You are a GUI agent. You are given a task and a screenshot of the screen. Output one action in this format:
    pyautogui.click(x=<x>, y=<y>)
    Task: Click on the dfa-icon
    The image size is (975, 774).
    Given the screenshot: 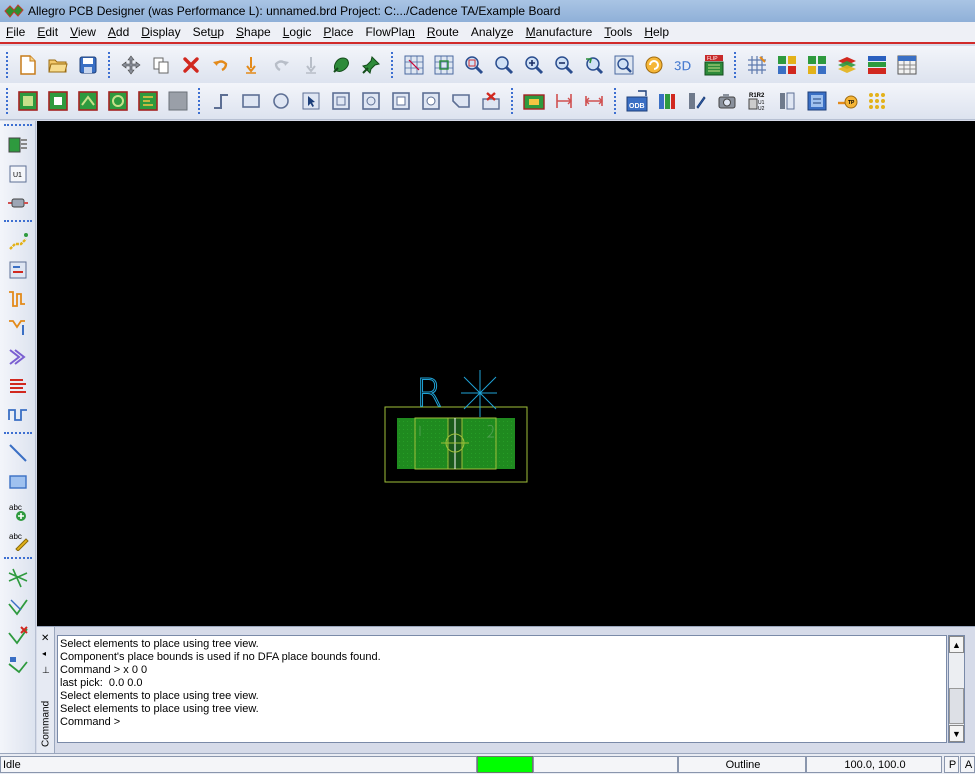 What is the action you would take?
    pyautogui.click(x=907, y=65)
    